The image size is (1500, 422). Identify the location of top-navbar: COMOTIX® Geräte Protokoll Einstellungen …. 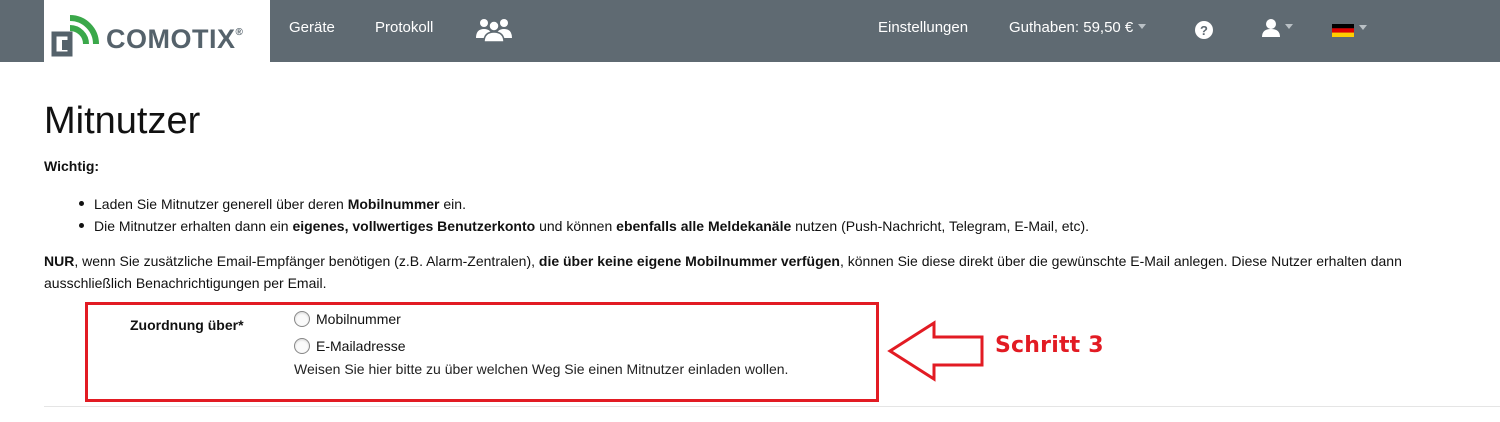
(750, 31).